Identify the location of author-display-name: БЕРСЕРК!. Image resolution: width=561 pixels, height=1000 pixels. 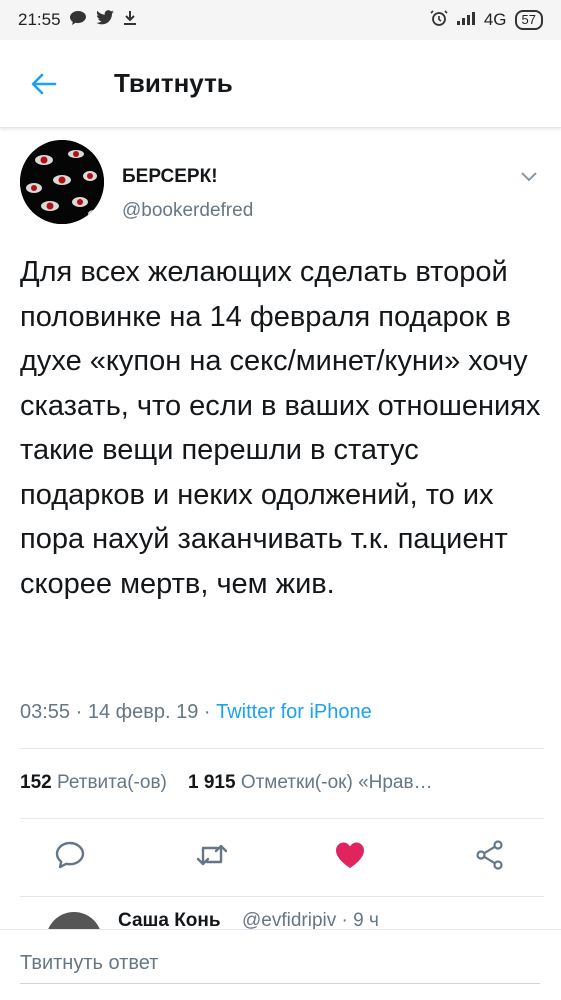
(170, 177).